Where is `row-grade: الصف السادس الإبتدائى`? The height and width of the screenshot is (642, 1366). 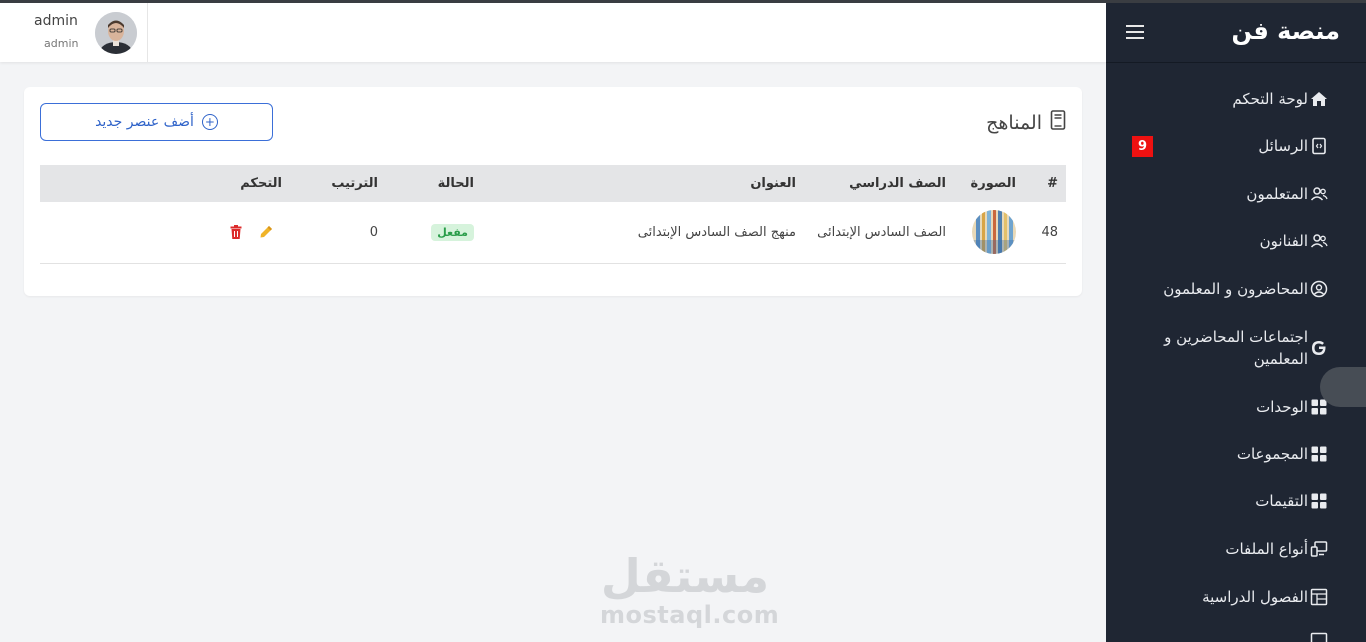
row-grade: الصف السادس الإبتدائى is located at coordinates (881, 232).